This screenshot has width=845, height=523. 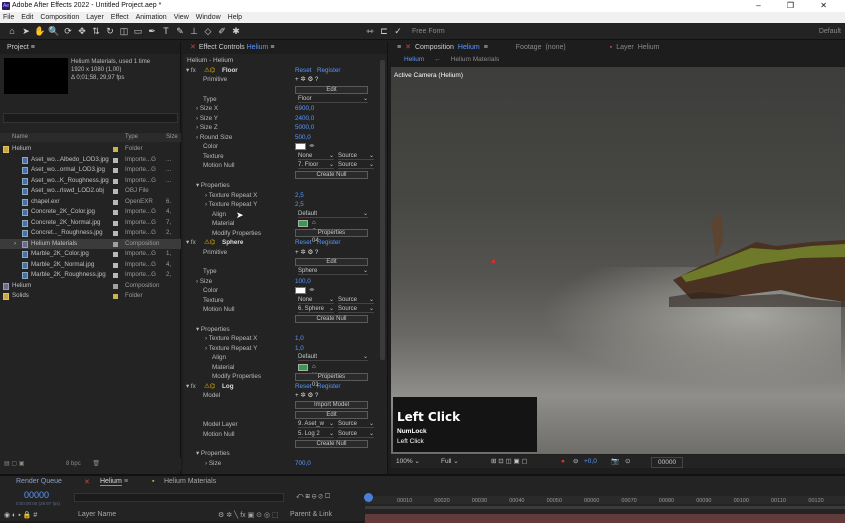 I want to click on snap-options-icon: ✓, so click(x=398, y=31).